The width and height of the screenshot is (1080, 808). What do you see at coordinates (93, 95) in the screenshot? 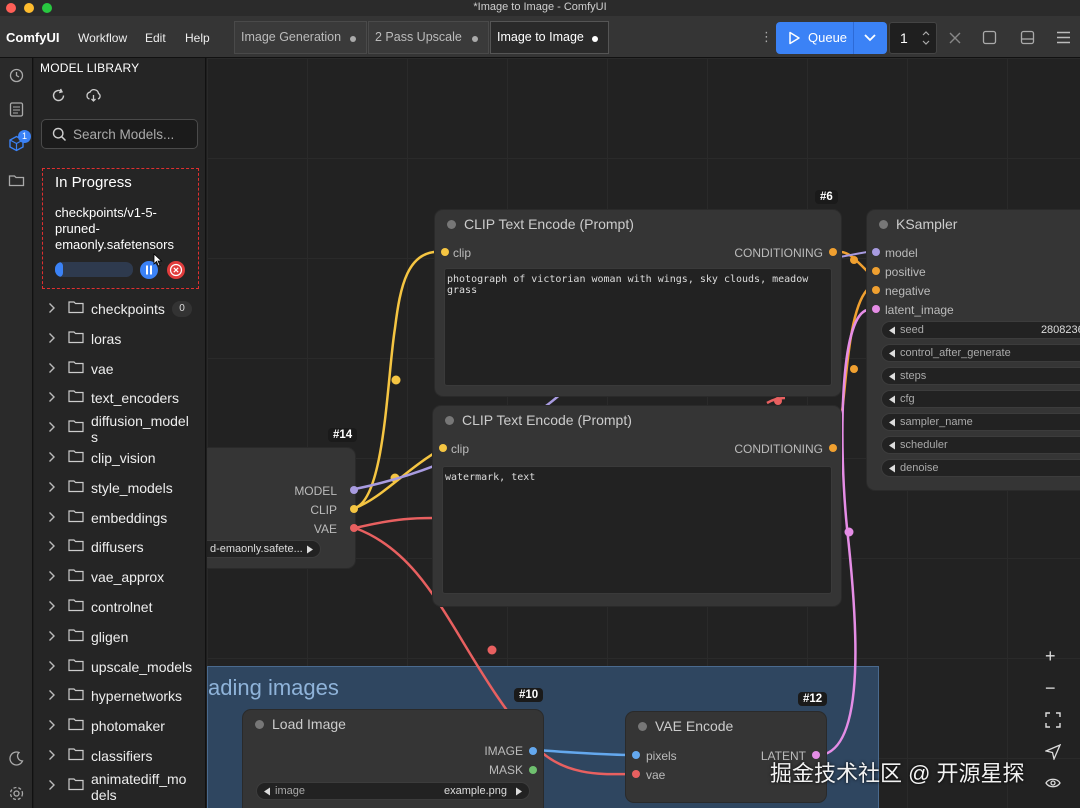
I see `cloud-download-icon` at bounding box center [93, 95].